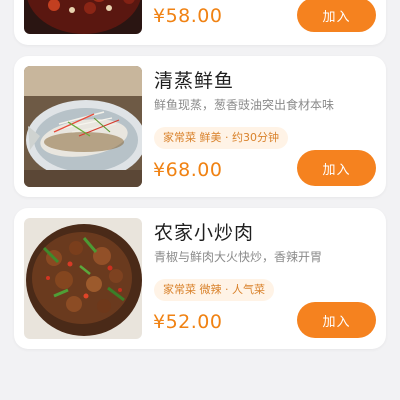 The height and width of the screenshot is (400, 400). I want to click on dish-photo-steamed-fish, so click(83, 126).